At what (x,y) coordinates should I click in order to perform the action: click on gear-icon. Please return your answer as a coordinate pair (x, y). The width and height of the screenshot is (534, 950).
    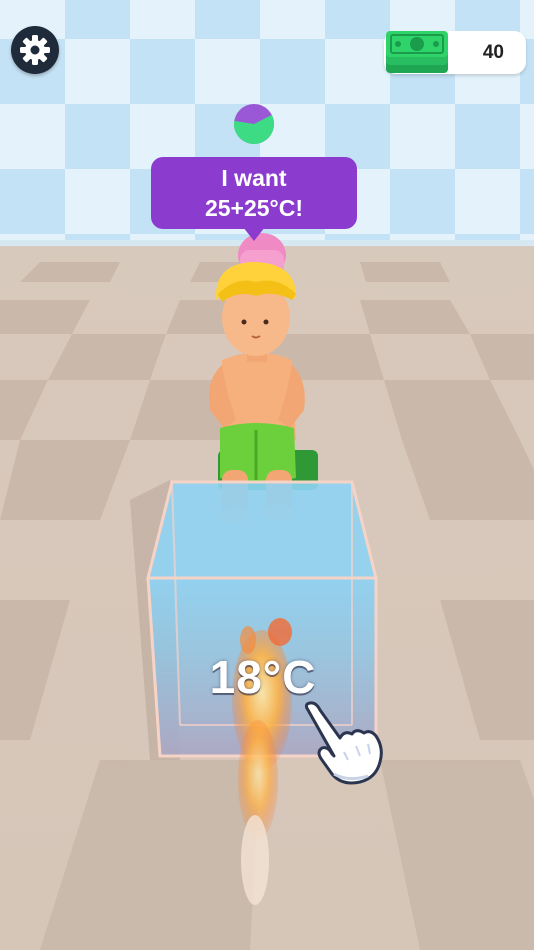
    Looking at the image, I should click on (35, 50).